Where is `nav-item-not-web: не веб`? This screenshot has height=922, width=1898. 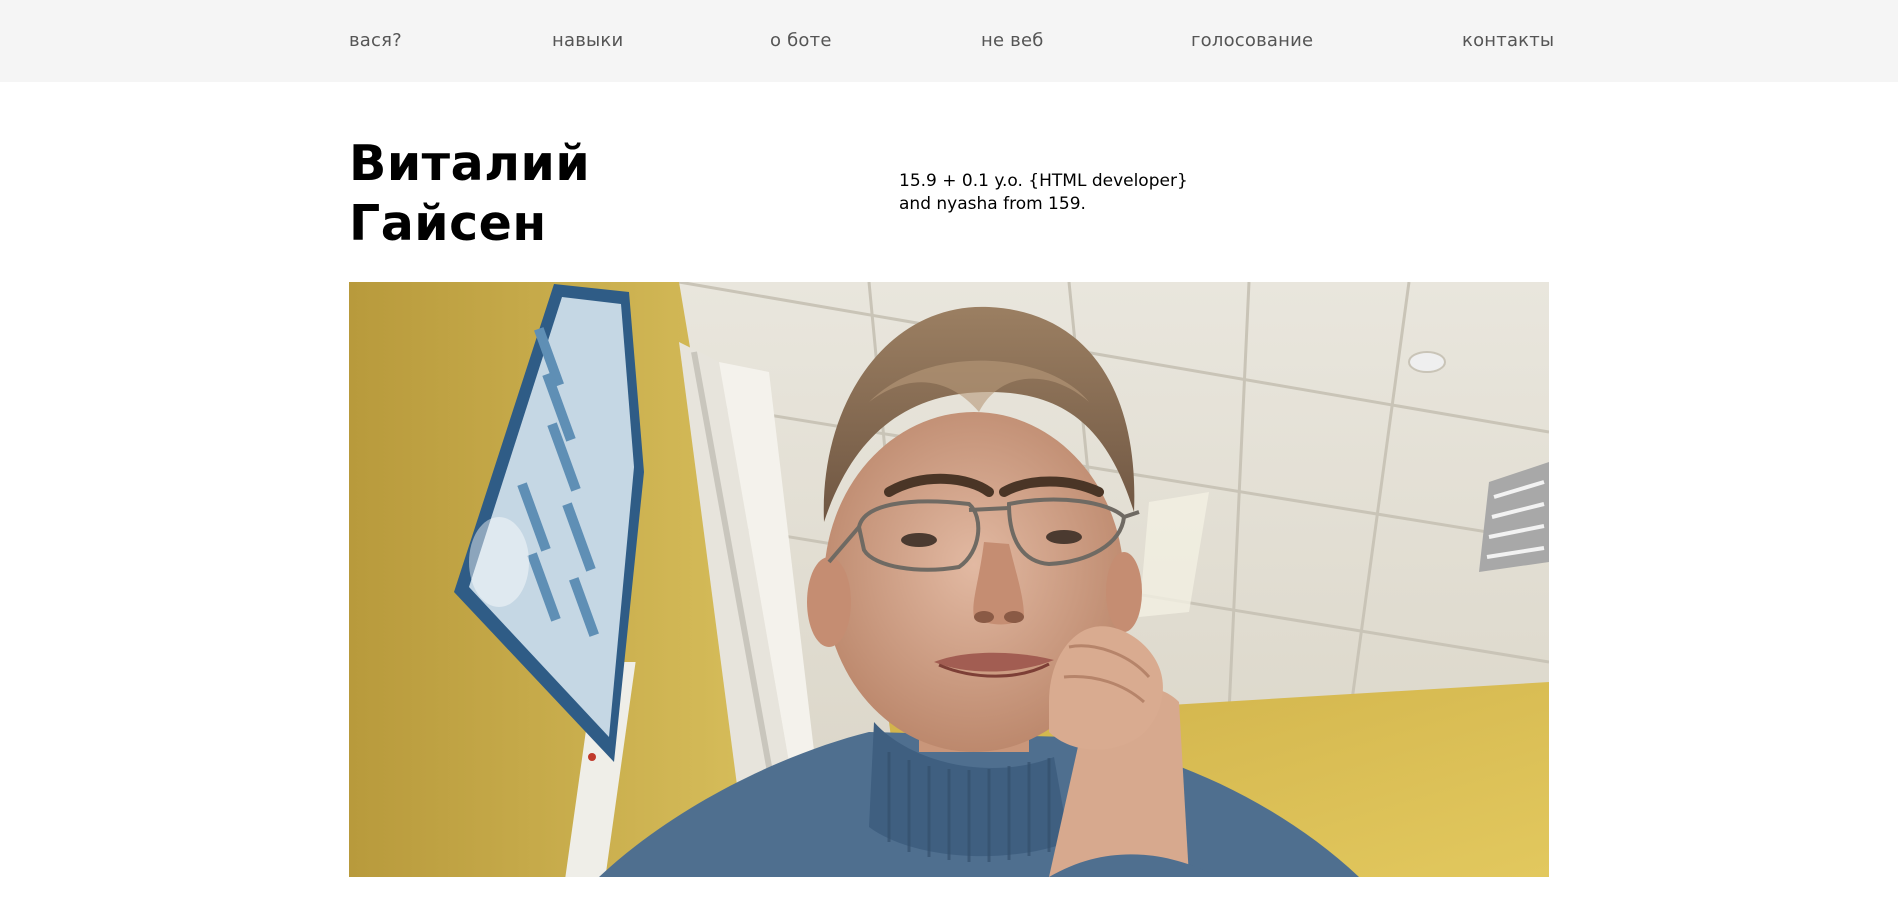 nav-item-not-web: не веб is located at coordinates (1012, 41).